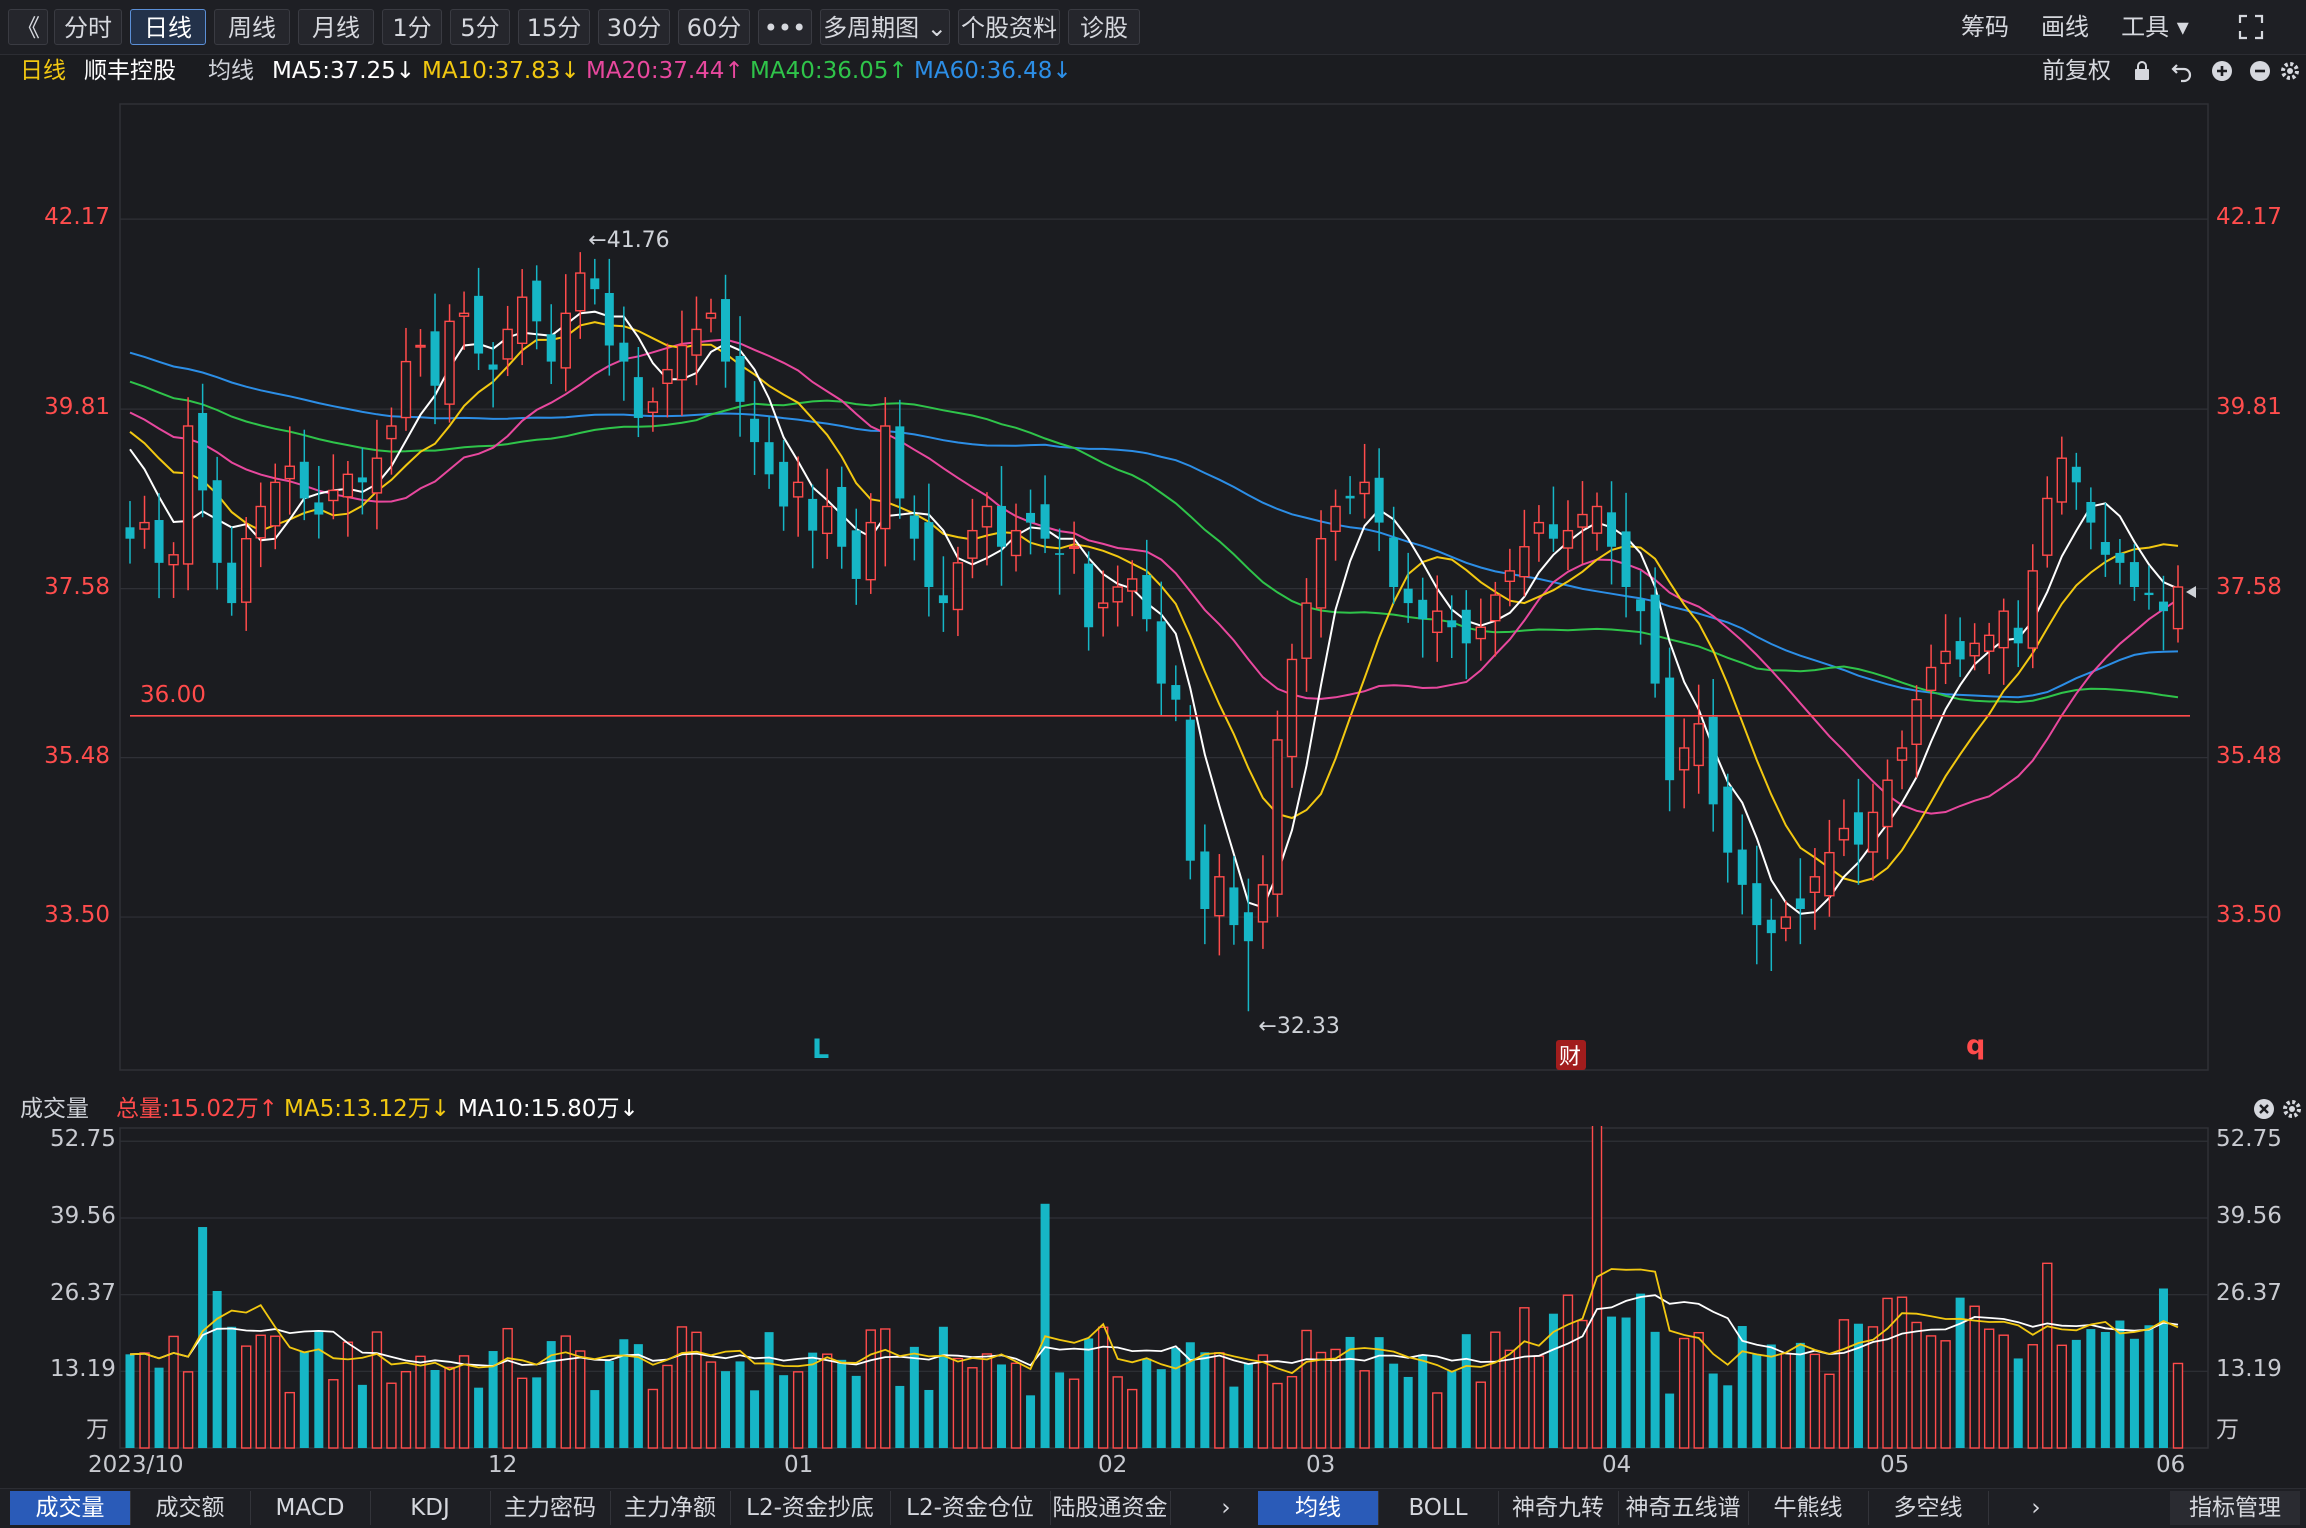 The width and height of the screenshot is (2306, 1528). Describe the element at coordinates (1928, 1508) in the screenshot. I see `overlay-tab-5: 多空线` at that location.